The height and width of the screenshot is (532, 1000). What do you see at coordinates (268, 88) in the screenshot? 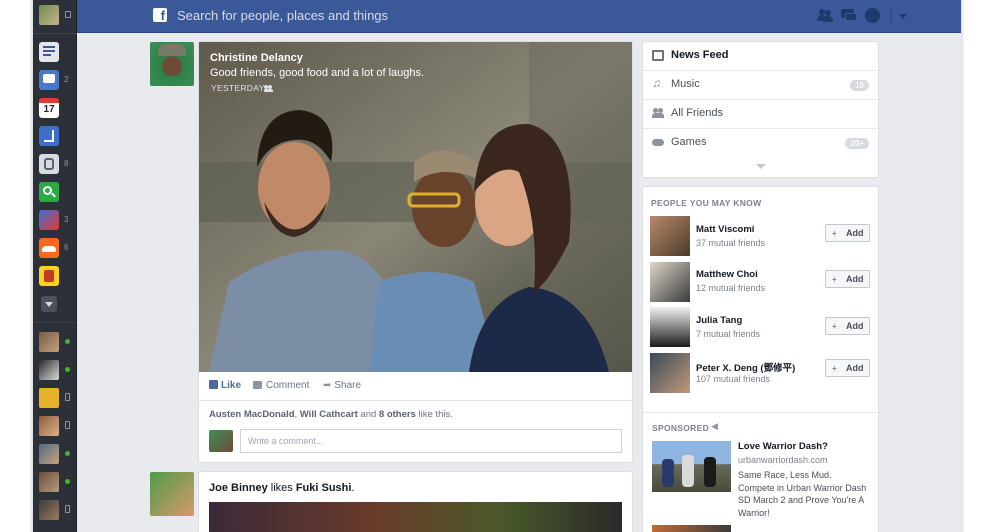
I see `friends-audience-icon` at bounding box center [268, 88].